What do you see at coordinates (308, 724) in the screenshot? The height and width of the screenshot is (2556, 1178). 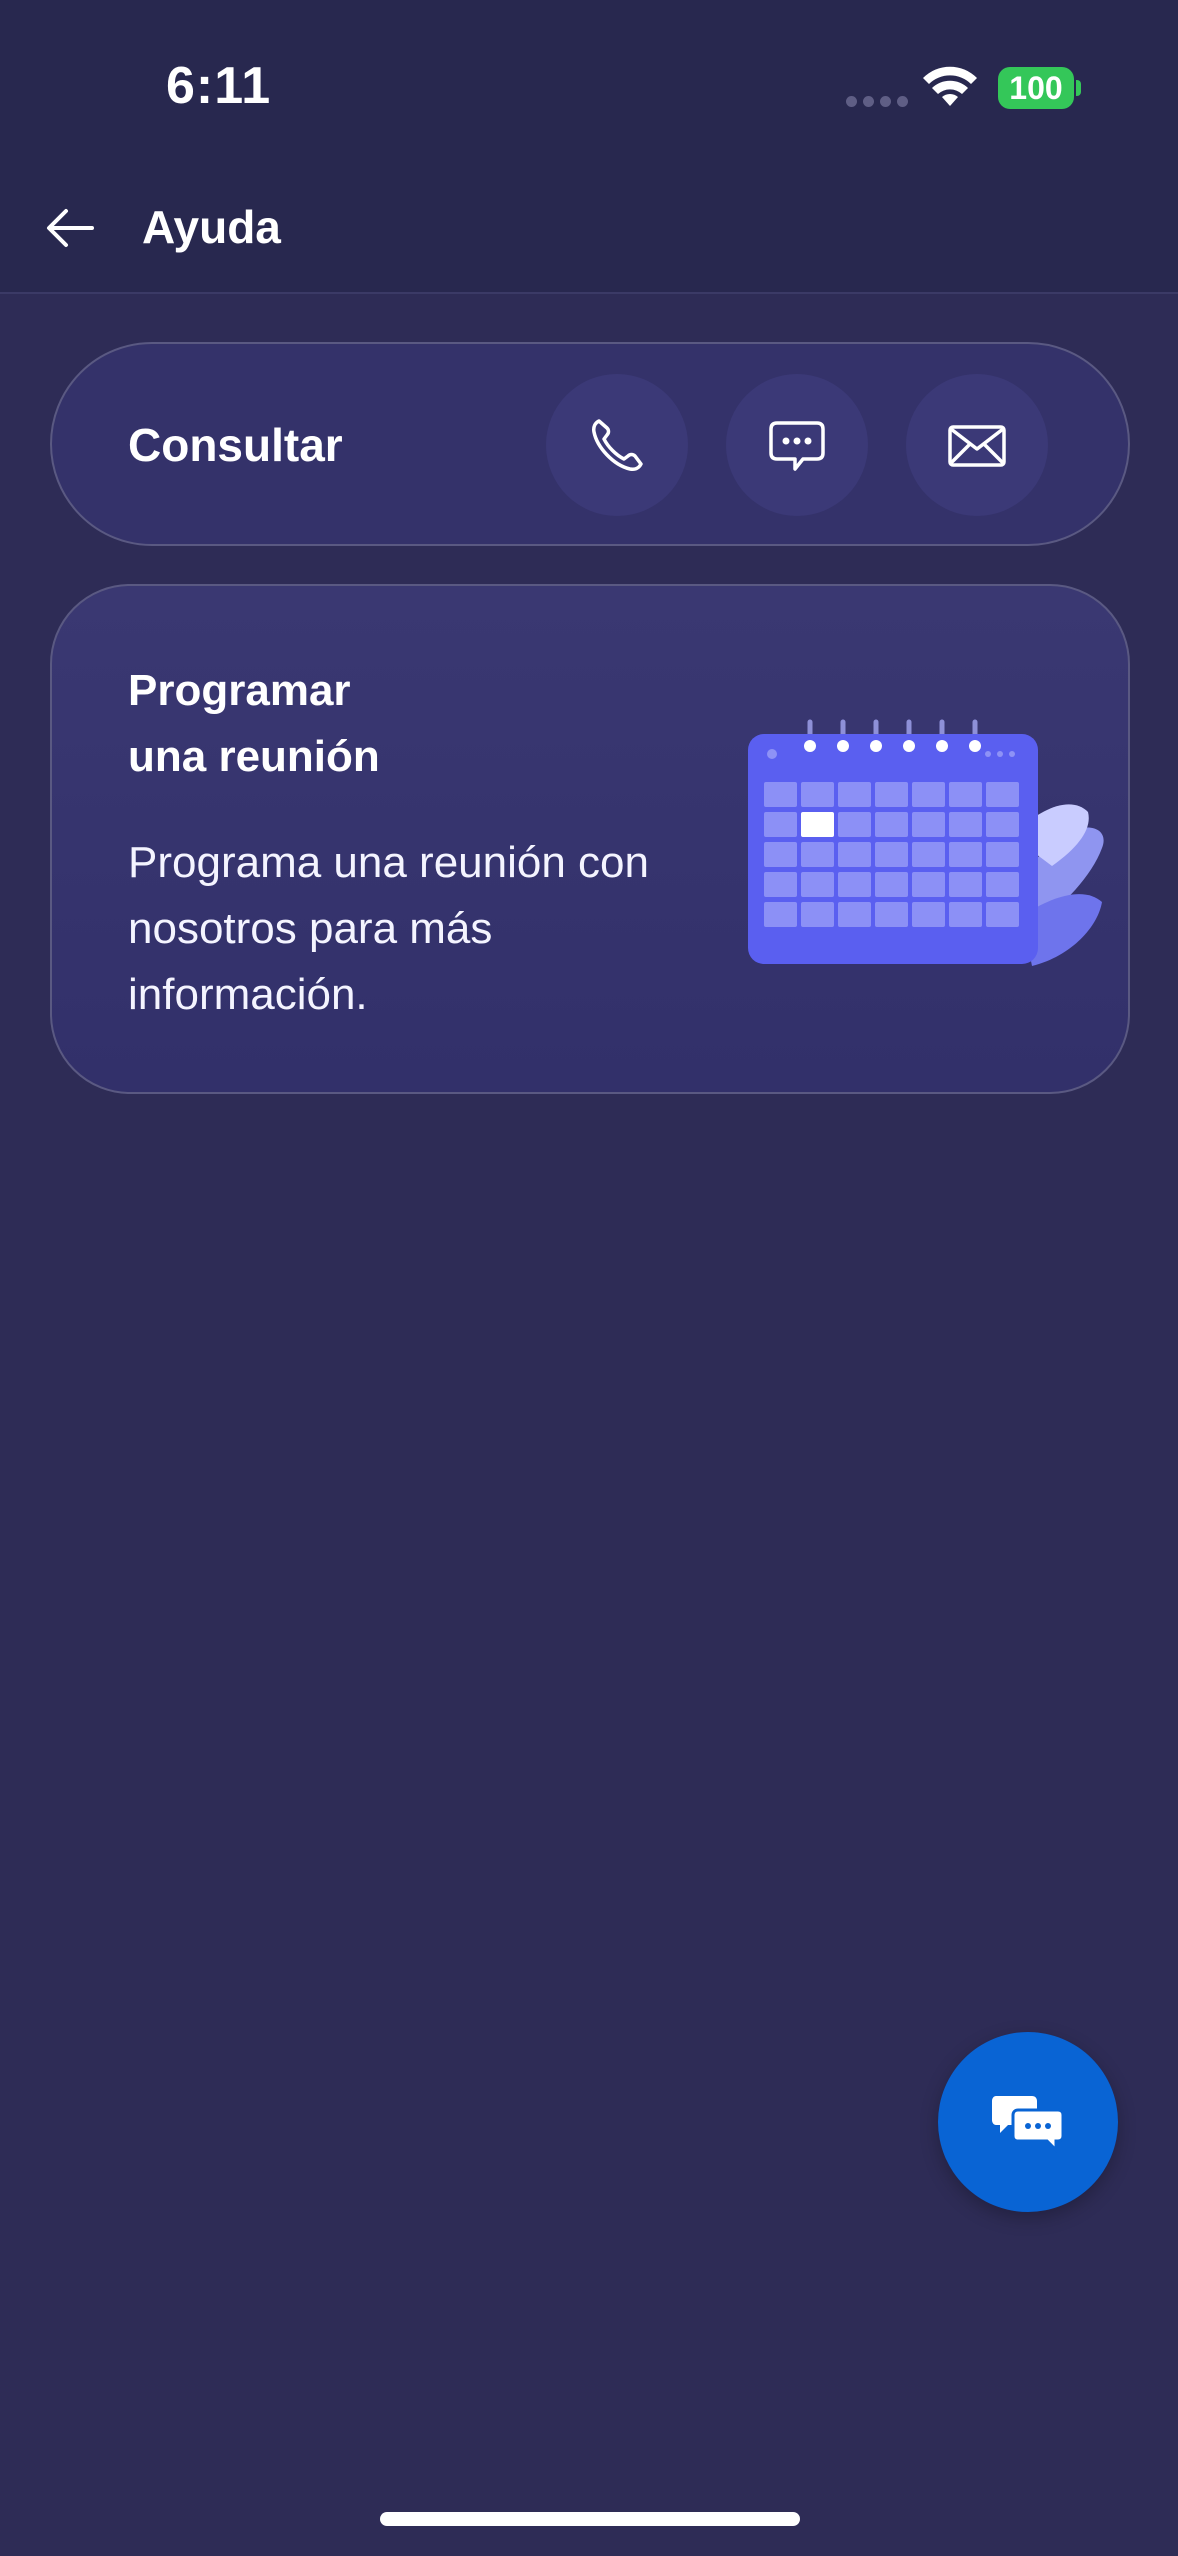 I see `meeting-title: Programar una reunión` at bounding box center [308, 724].